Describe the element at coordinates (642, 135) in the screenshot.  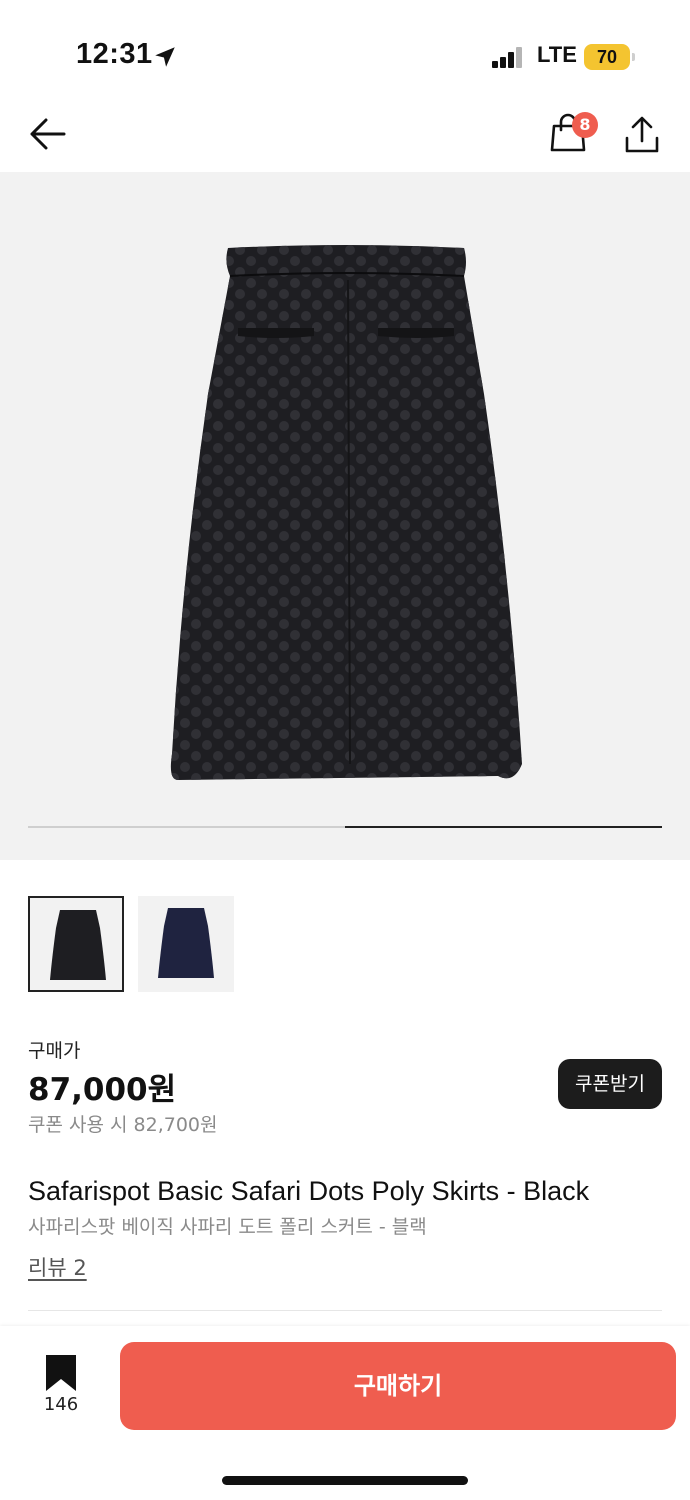
I see `share-icon` at that location.